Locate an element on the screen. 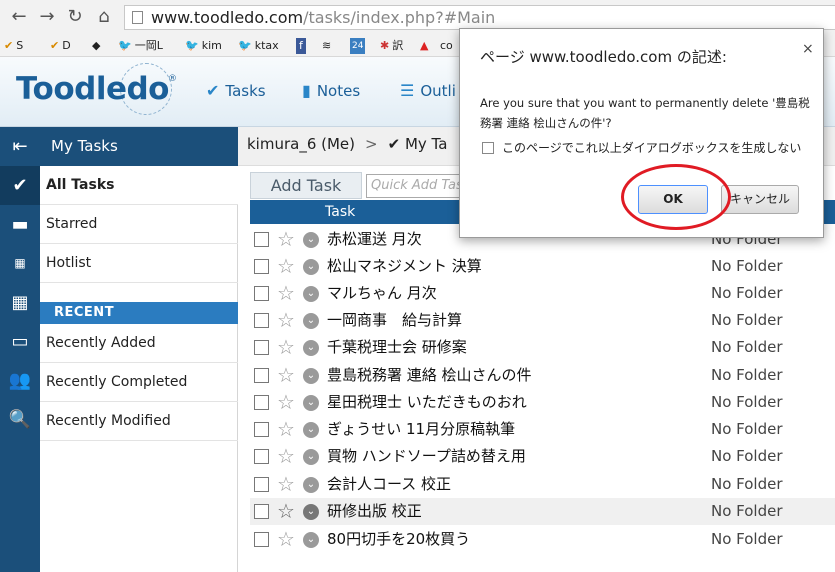  bookmark-item: 🐦 ktax is located at coordinates (258, 46).